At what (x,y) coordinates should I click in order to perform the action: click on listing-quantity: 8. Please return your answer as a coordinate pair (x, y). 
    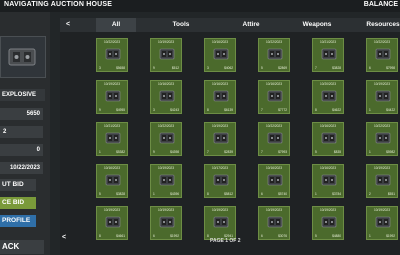
    Looking at the image, I should click on (316, 110).